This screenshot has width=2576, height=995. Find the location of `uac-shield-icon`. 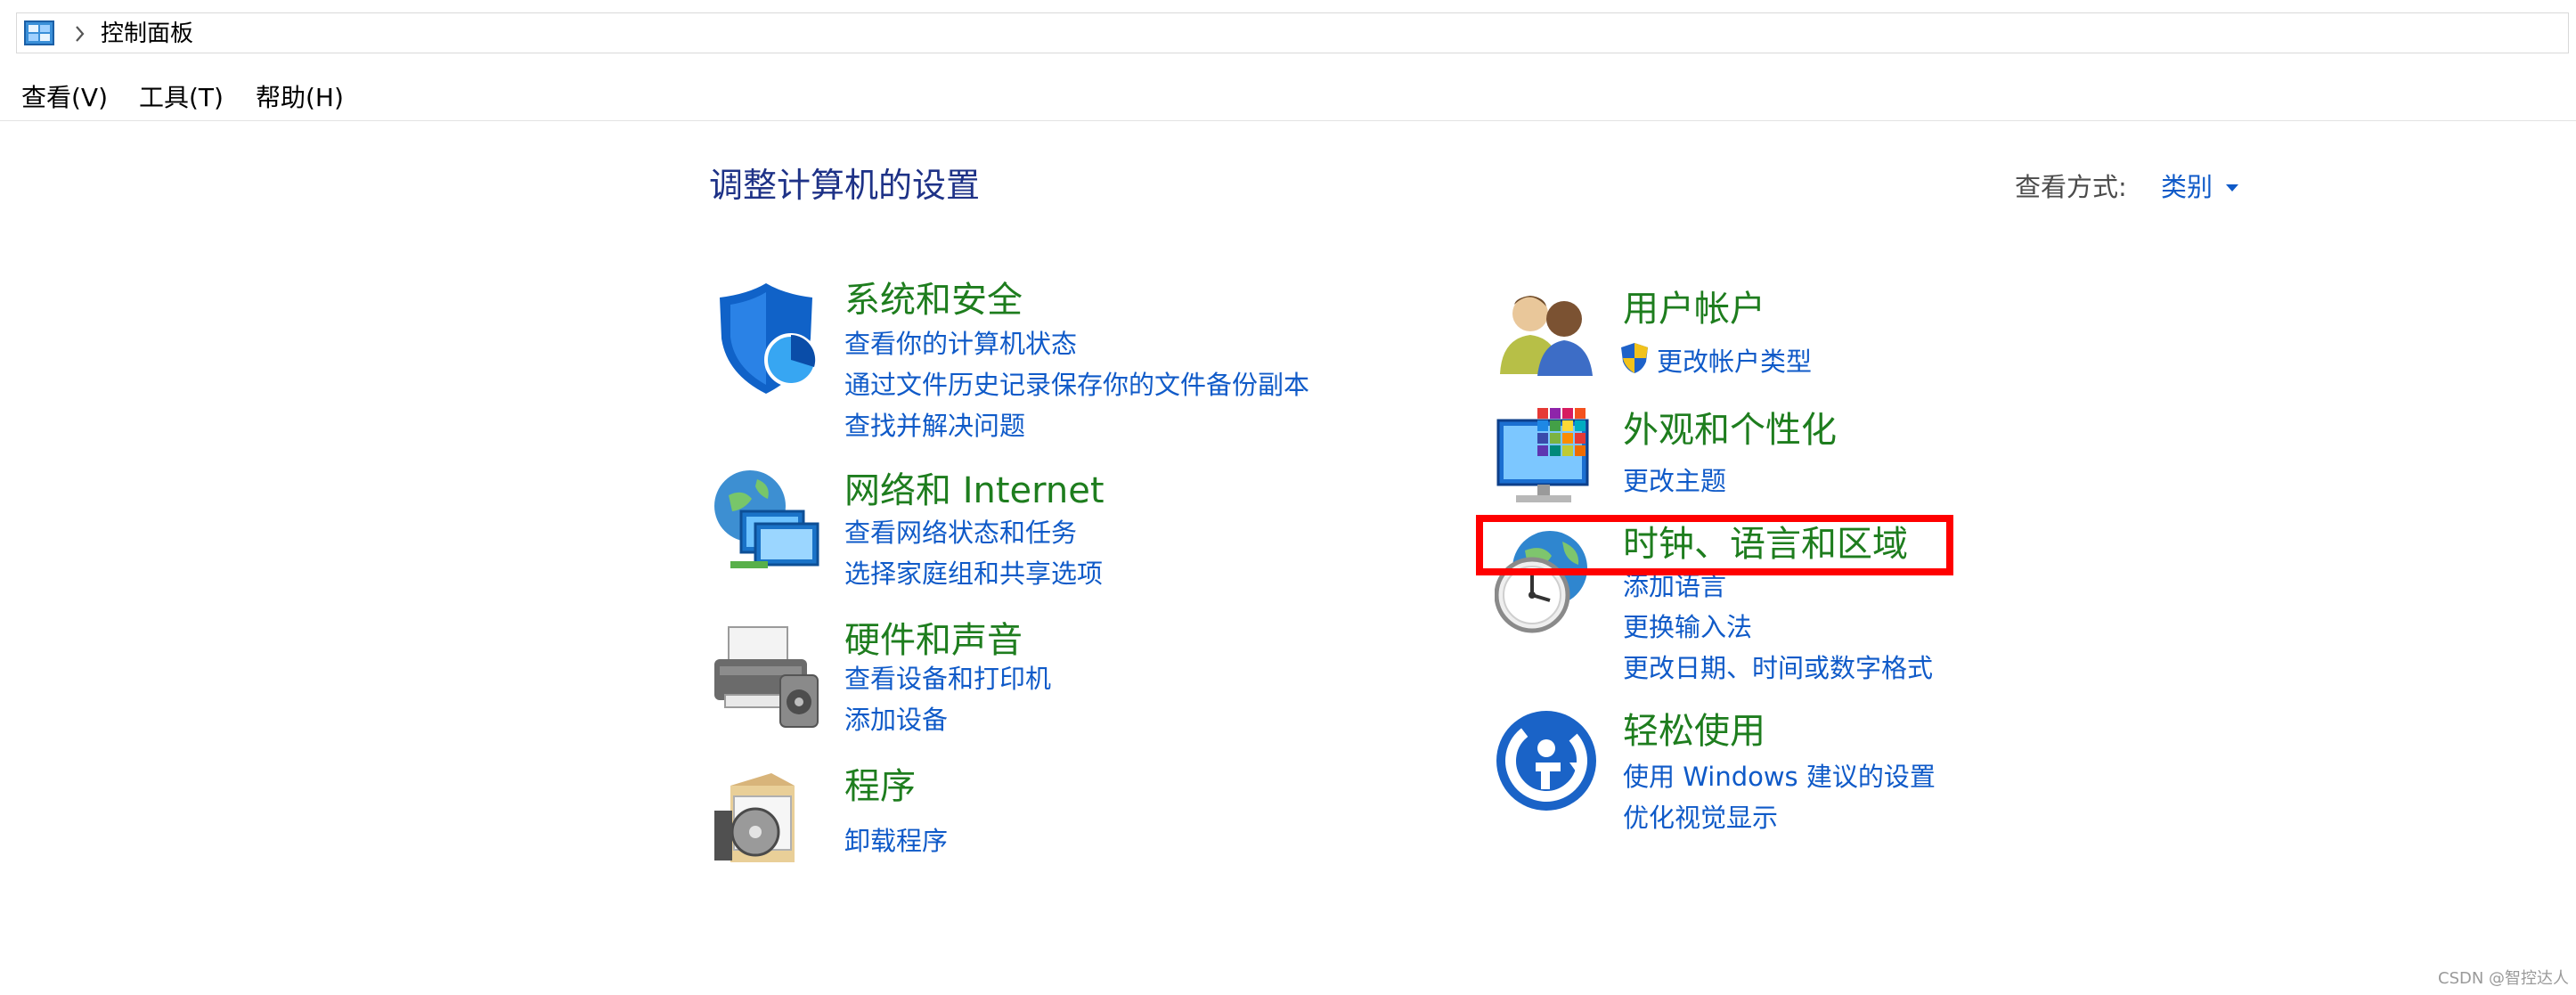

uac-shield-icon is located at coordinates (1635, 358).